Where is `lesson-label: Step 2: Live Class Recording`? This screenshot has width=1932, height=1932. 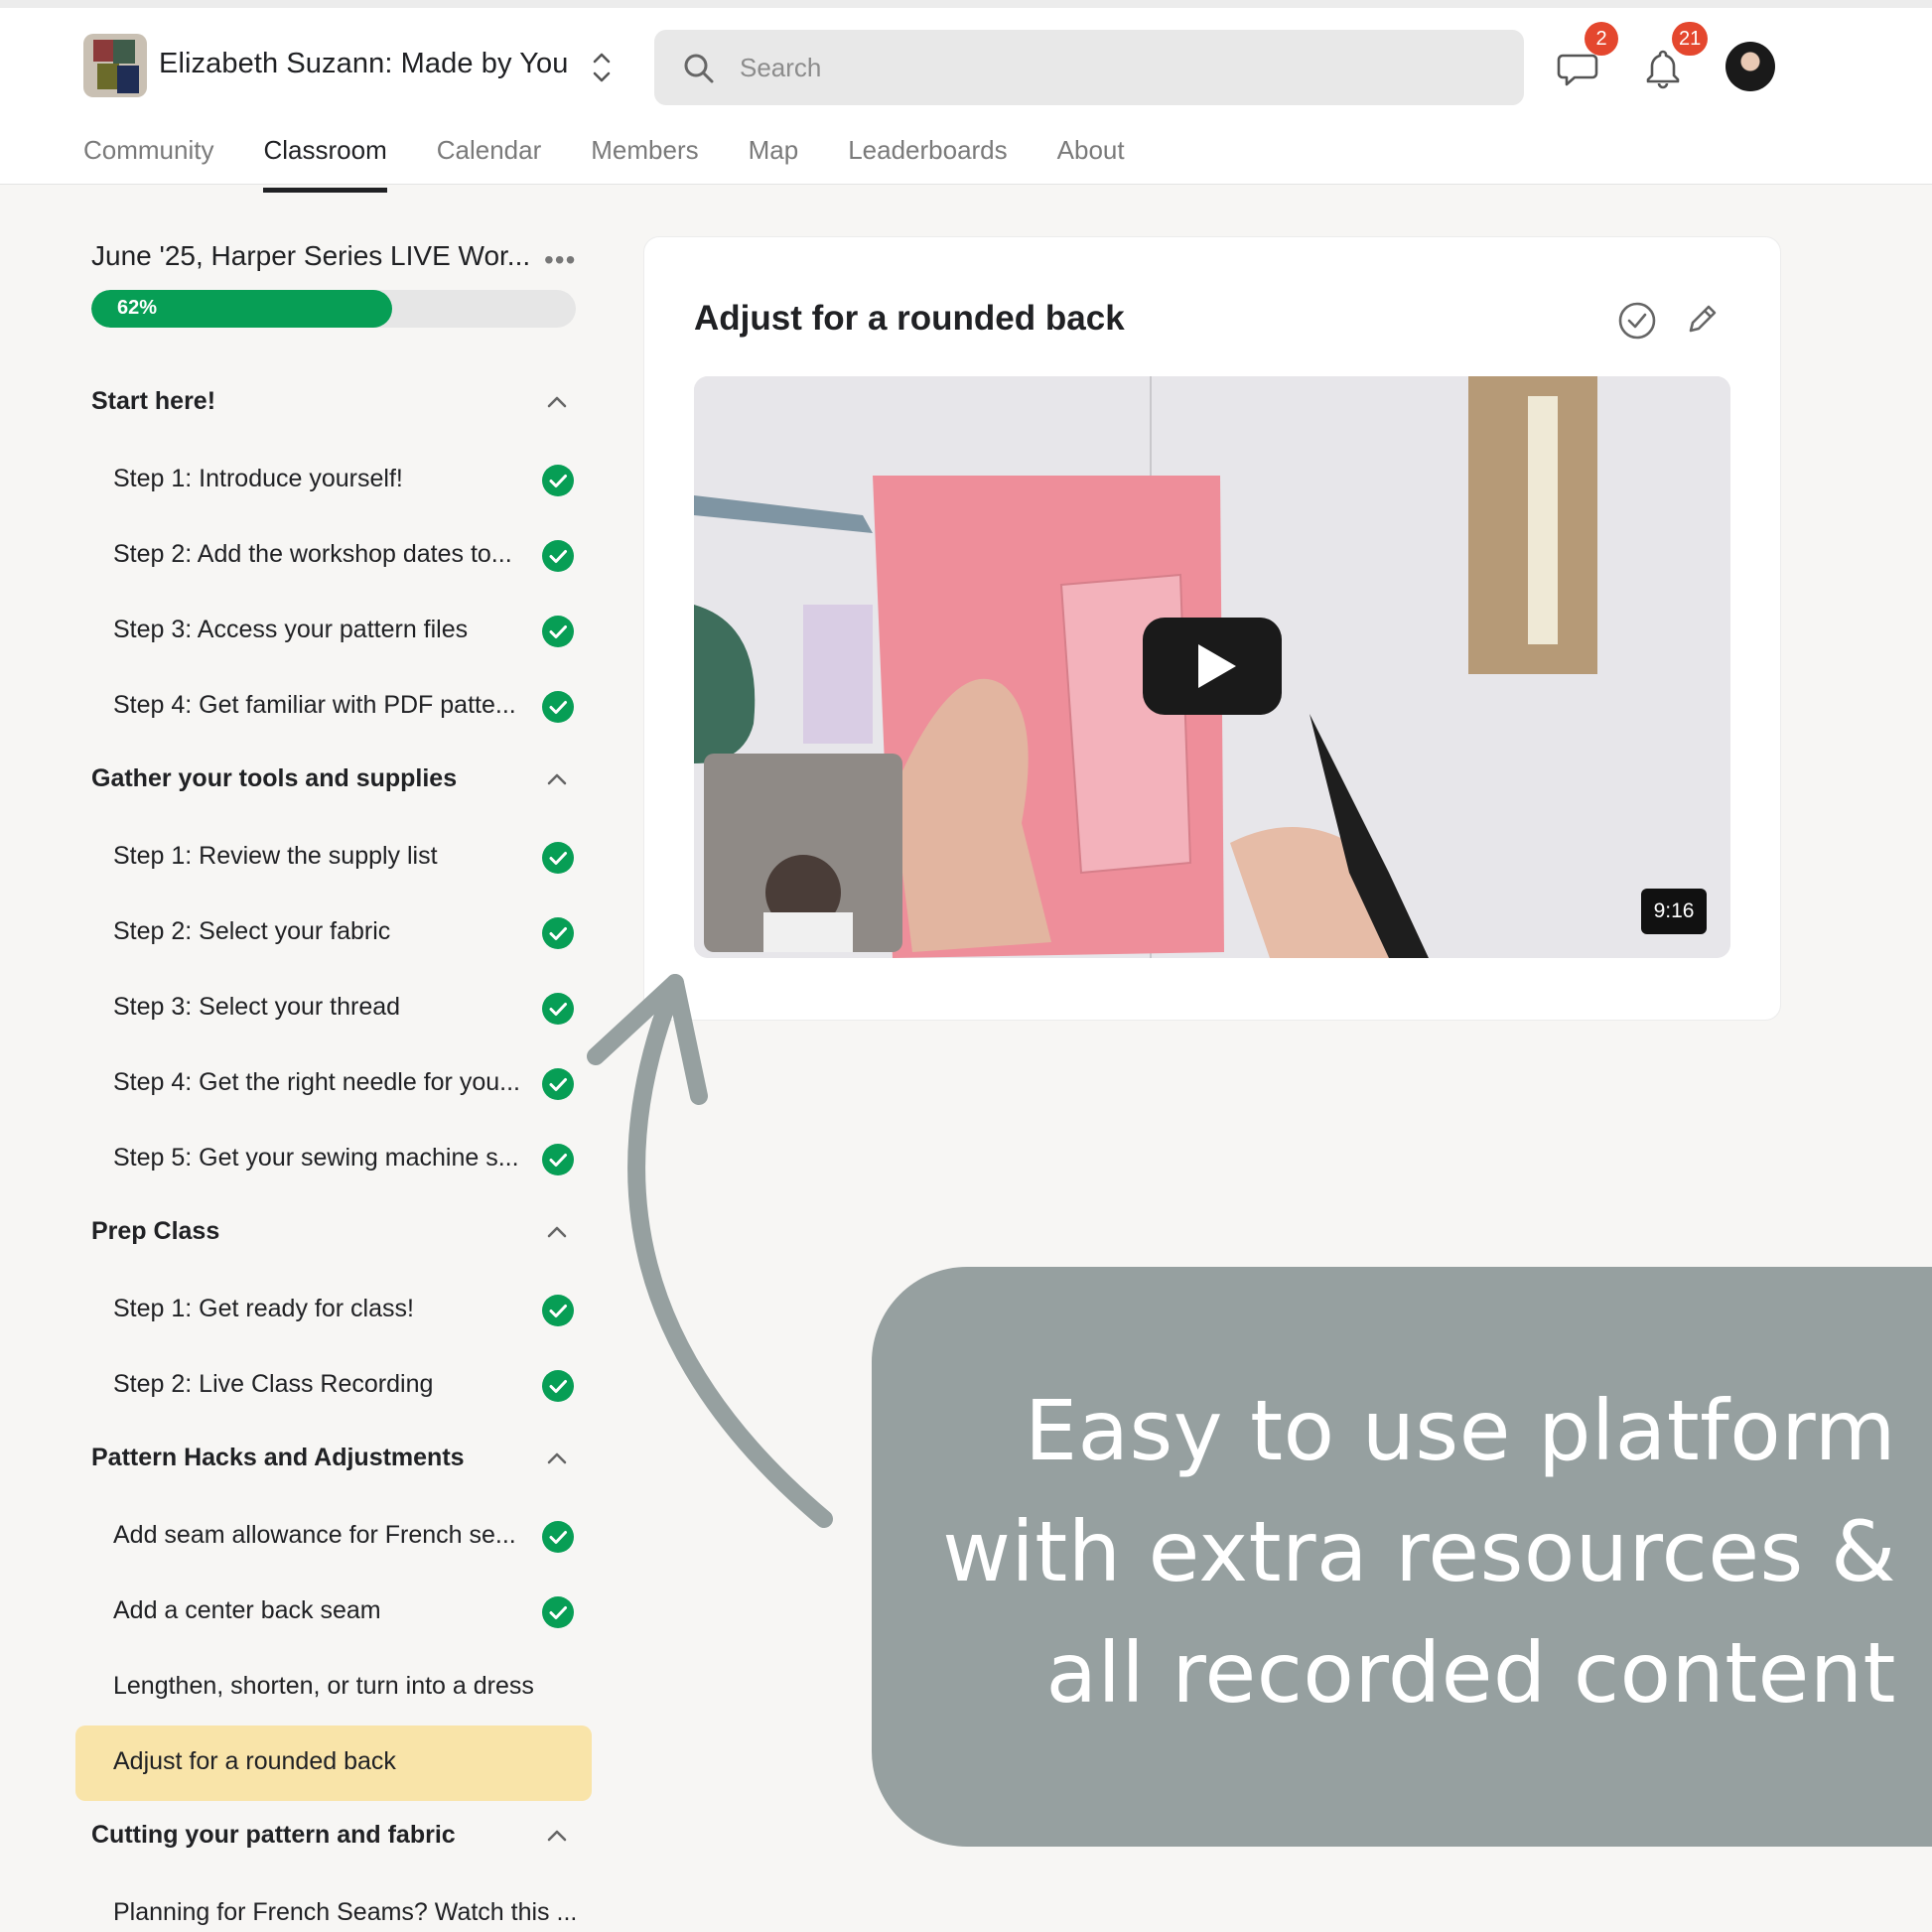
lesson-label: Step 2: Live Class Recording is located at coordinates (273, 1384).